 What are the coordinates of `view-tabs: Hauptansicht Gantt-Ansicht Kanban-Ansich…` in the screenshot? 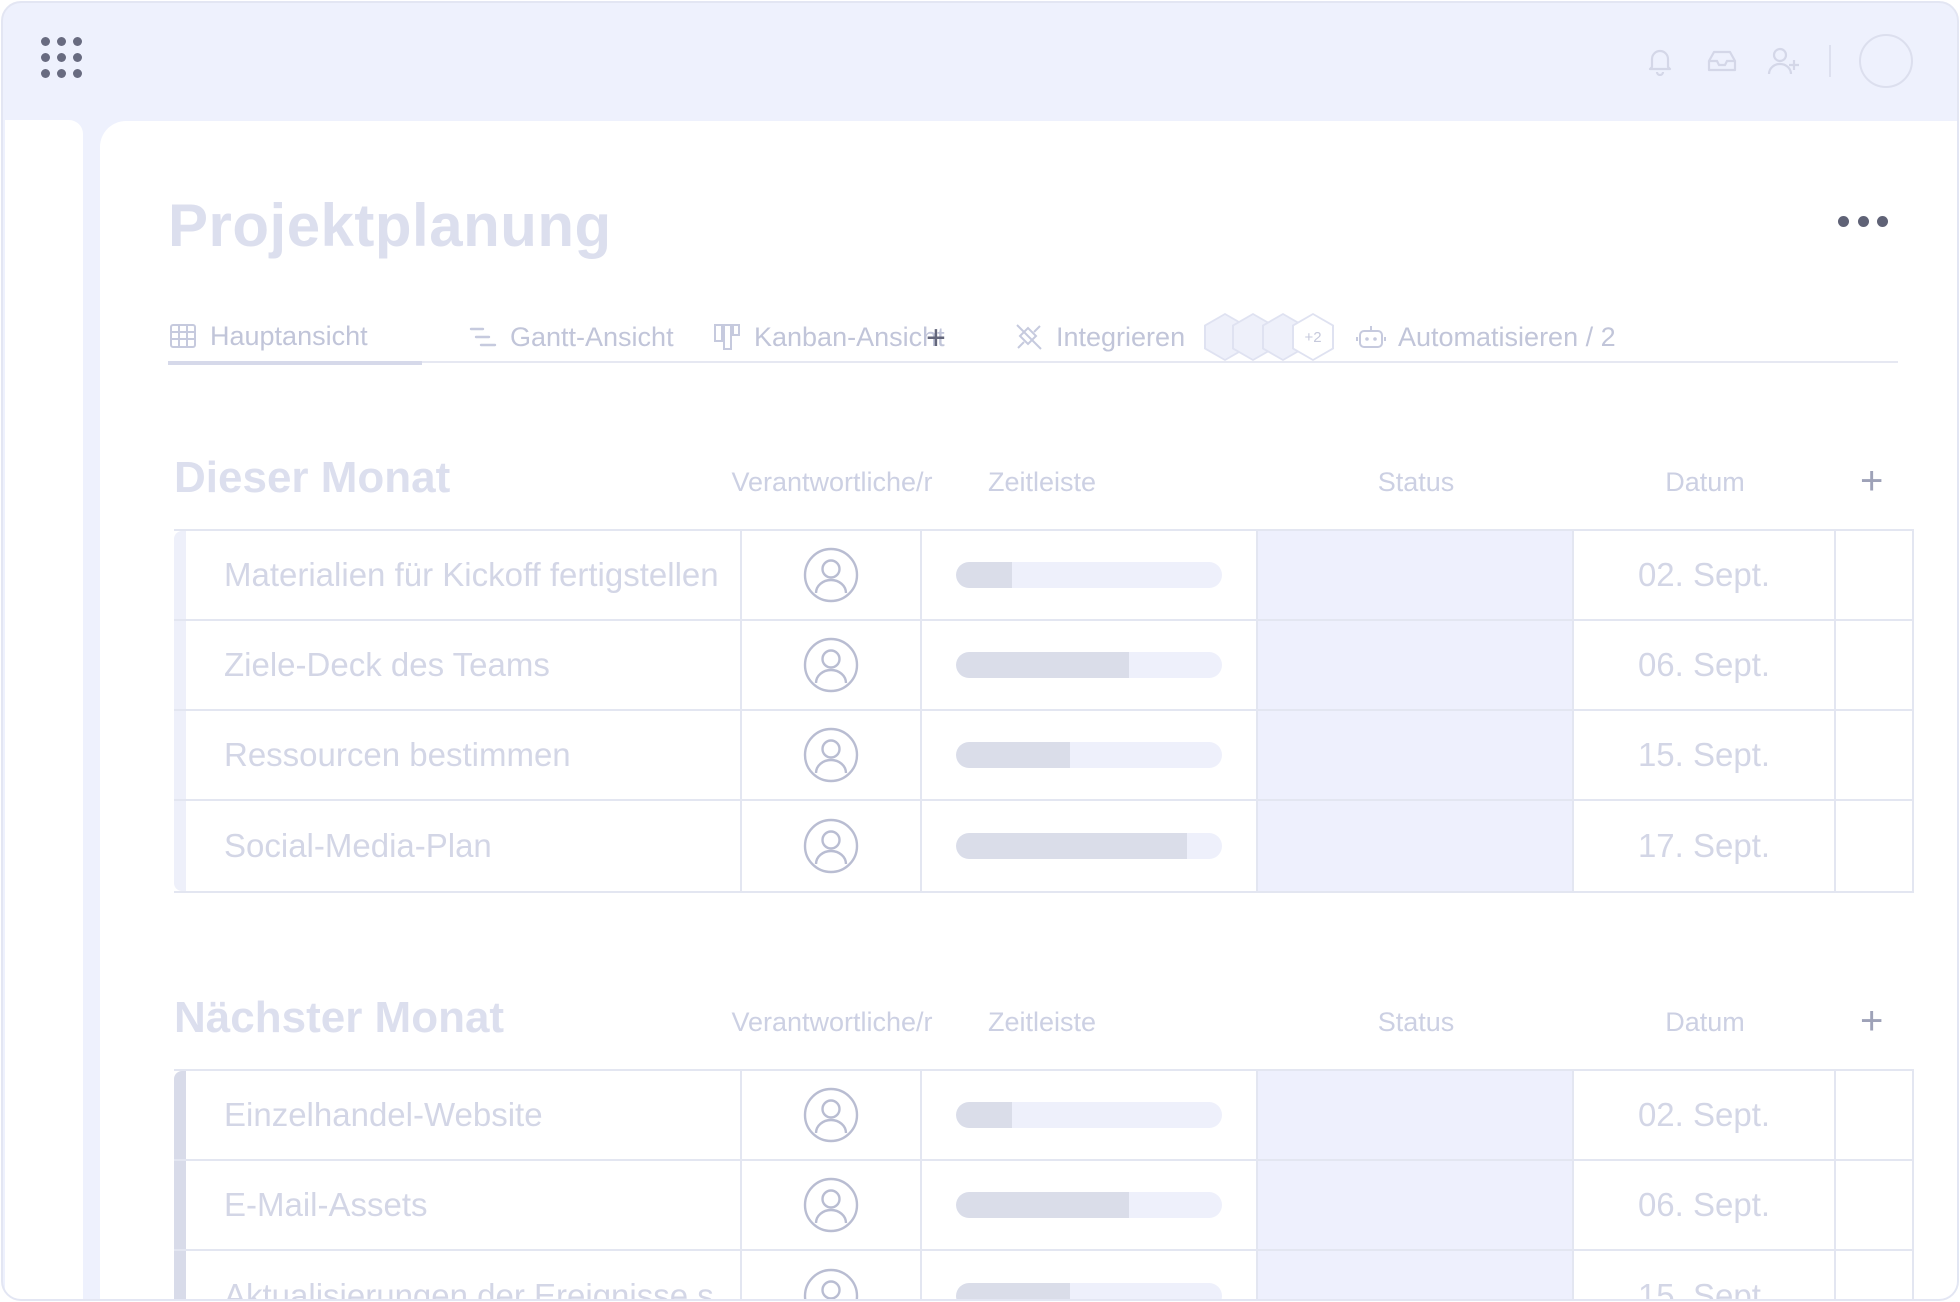 It's located at (1033, 338).